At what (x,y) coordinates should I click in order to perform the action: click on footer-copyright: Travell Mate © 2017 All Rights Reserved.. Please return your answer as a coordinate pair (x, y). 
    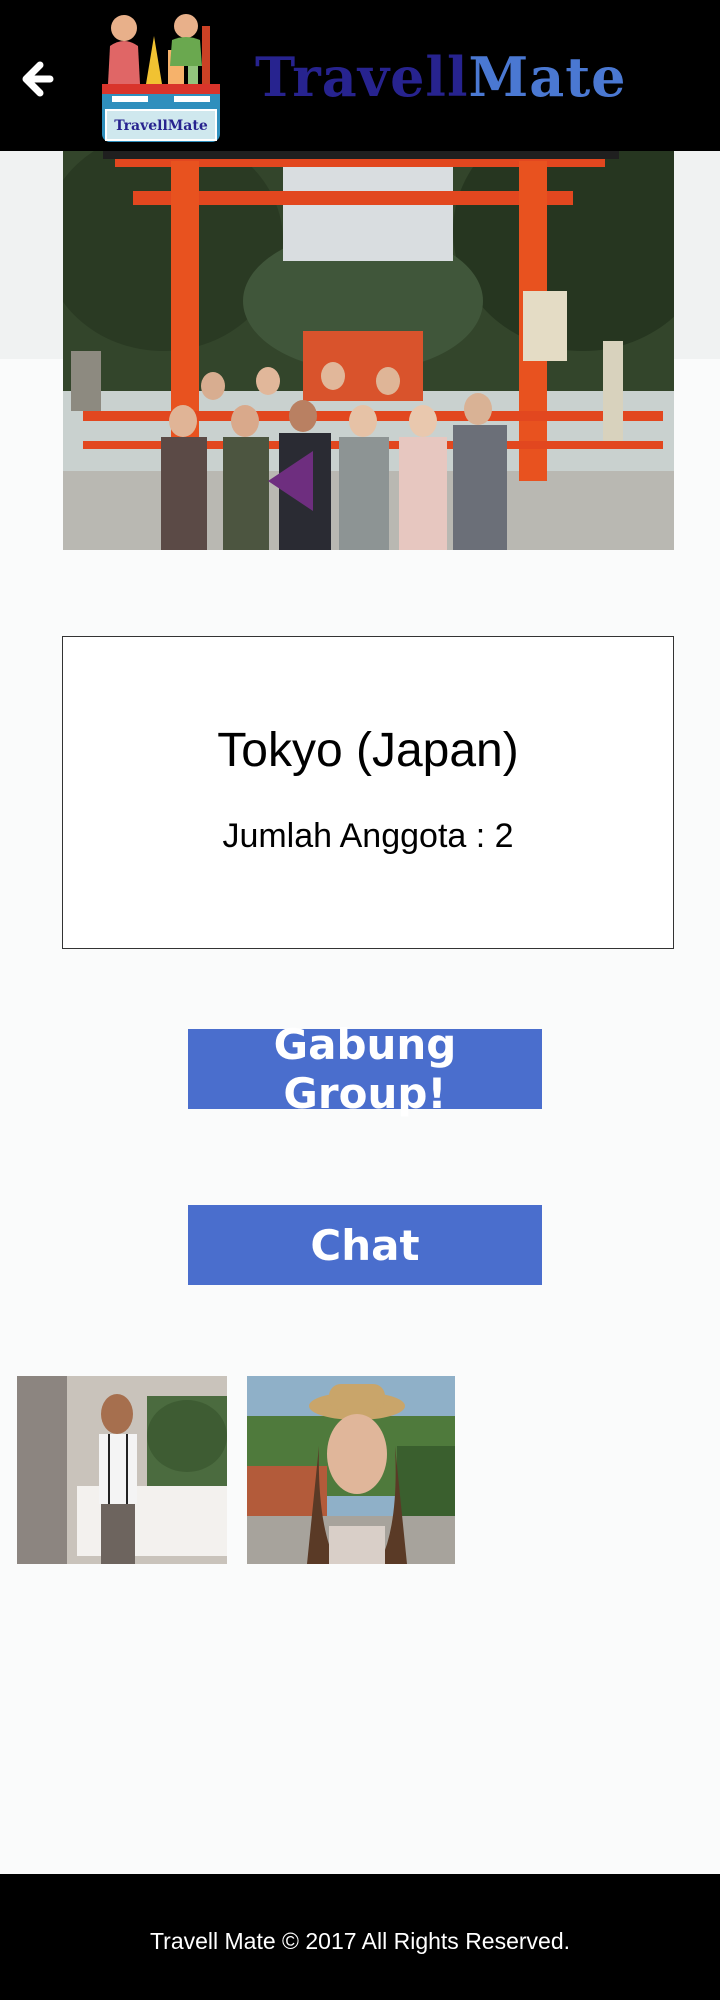
    Looking at the image, I should click on (360, 1940).